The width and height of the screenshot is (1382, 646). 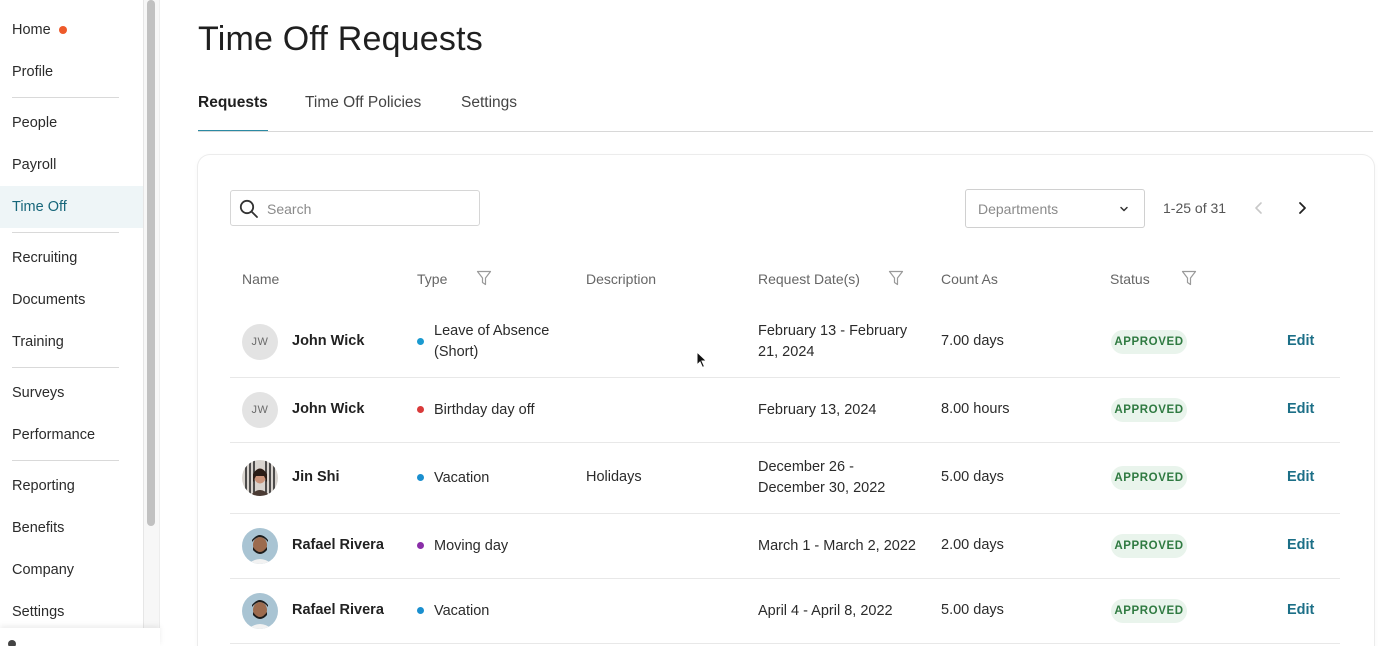 I want to click on request-dates: April 4 - April 8, 2022, so click(x=825, y=611).